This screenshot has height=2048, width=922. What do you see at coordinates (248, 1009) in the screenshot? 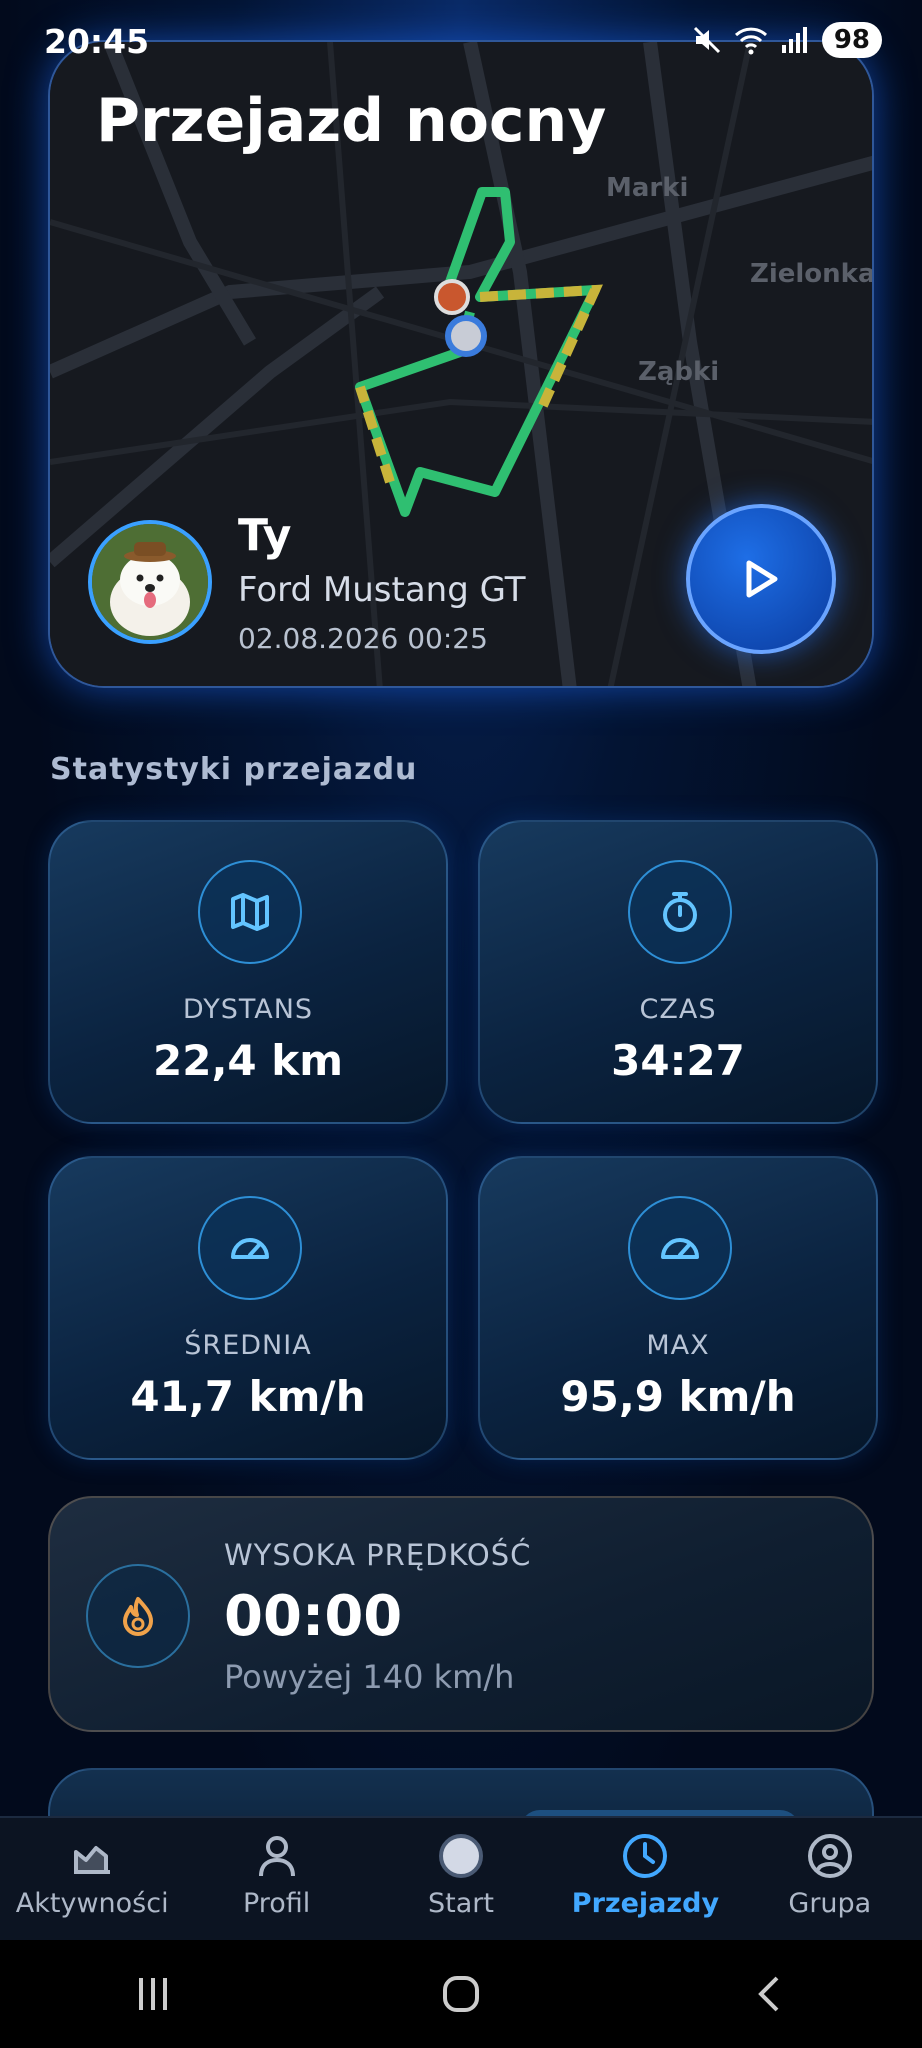
I see `stat-label: DYSTANS` at bounding box center [248, 1009].